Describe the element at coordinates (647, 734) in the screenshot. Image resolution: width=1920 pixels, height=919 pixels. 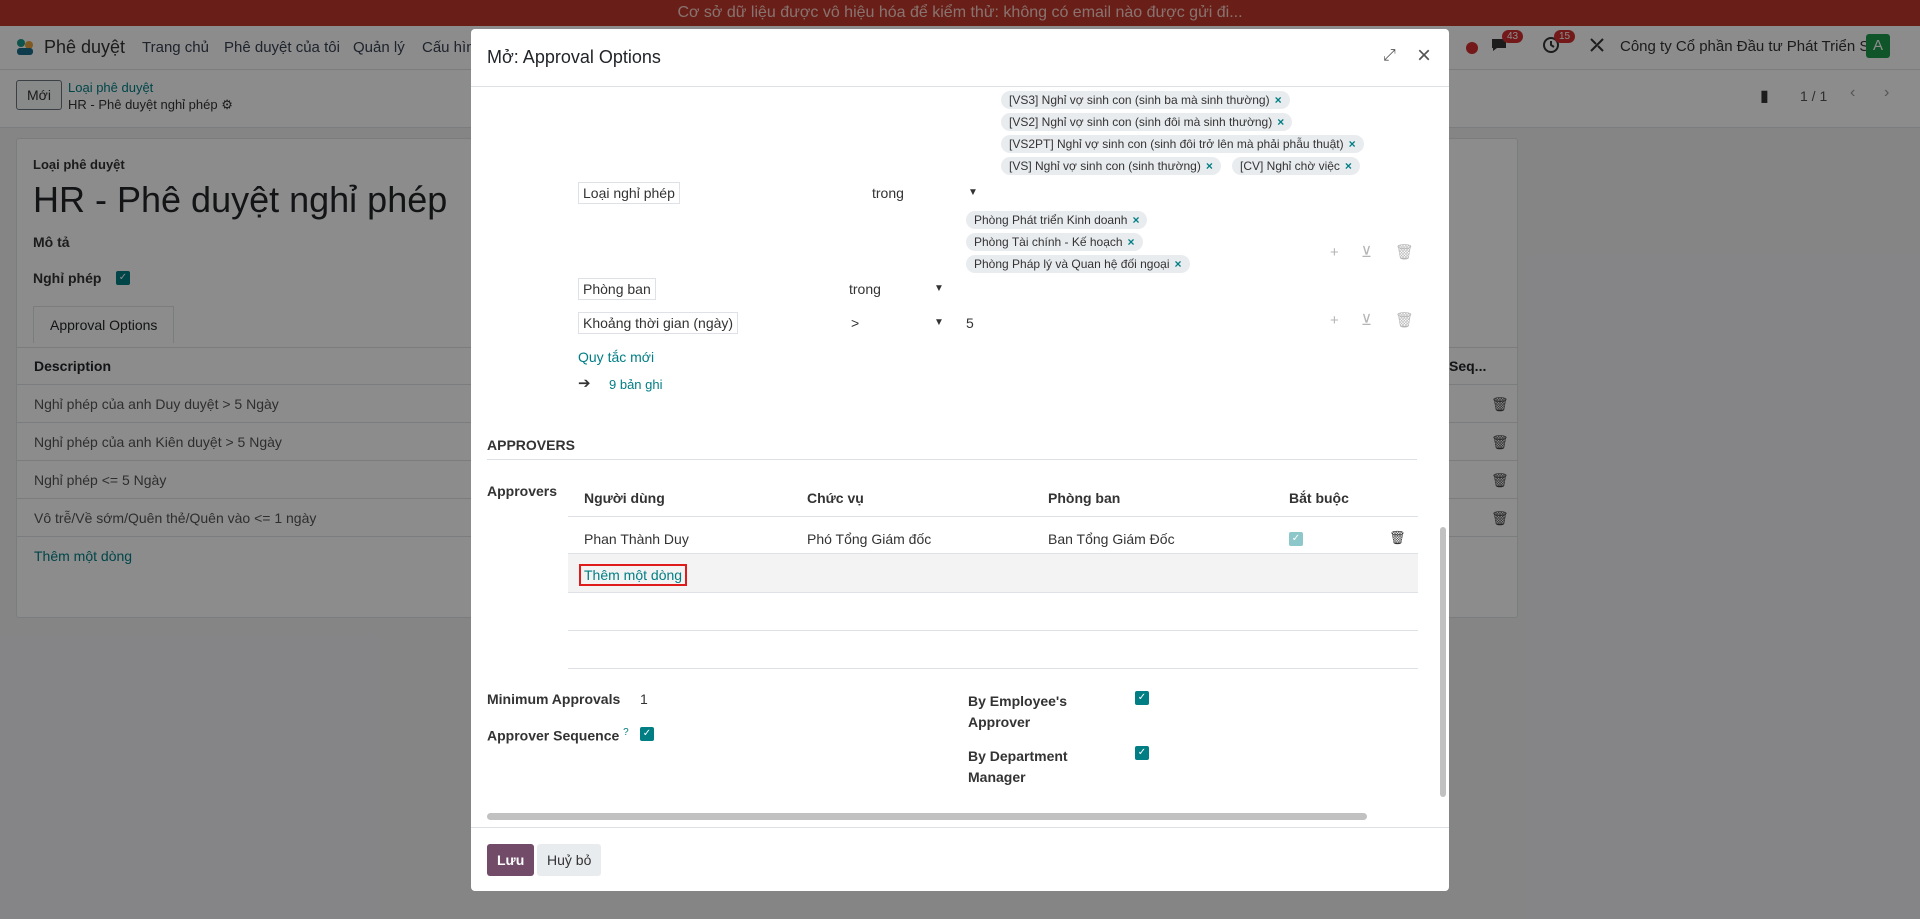
I see `approver-sequence-checkbox: ✓` at that location.